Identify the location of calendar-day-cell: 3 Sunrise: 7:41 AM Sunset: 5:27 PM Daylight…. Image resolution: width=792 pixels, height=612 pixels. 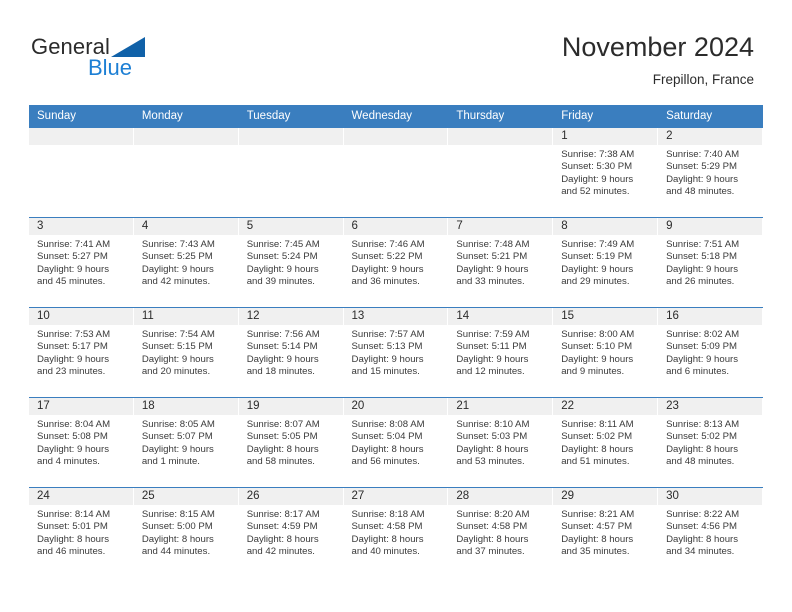
(81, 262).